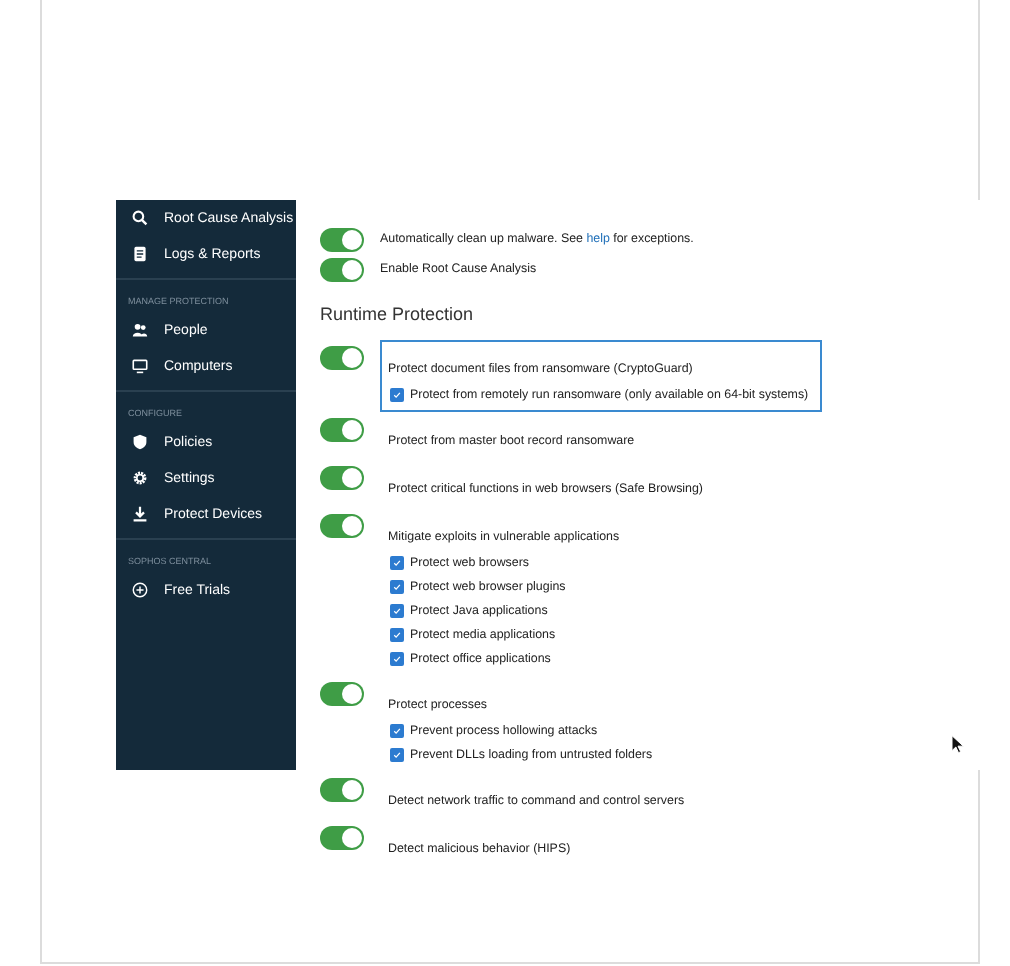  I want to click on gear-icon, so click(140, 478).